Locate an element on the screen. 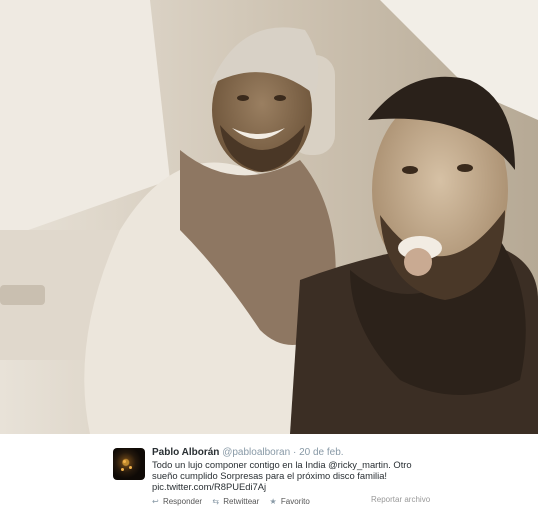 The height and width of the screenshot is (510, 538). retweet-button: ⇆ Retwittear is located at coordinates (235, 501).